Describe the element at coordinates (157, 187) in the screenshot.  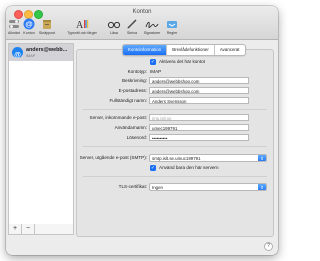
I see `tls-certificate-value: Ingen` at that location.